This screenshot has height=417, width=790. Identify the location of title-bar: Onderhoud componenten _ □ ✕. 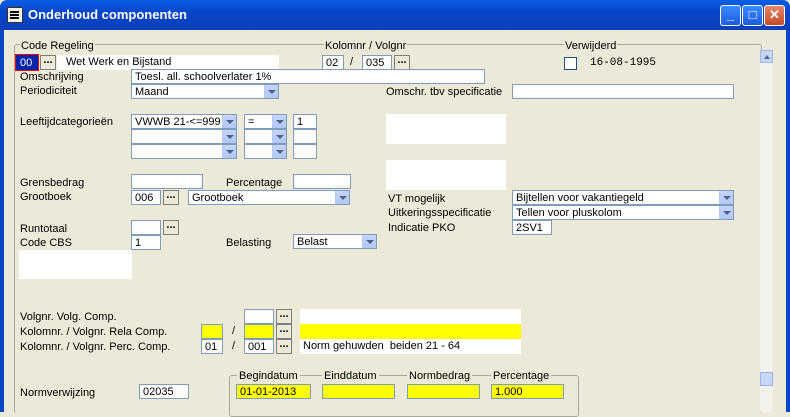
(395, 15).